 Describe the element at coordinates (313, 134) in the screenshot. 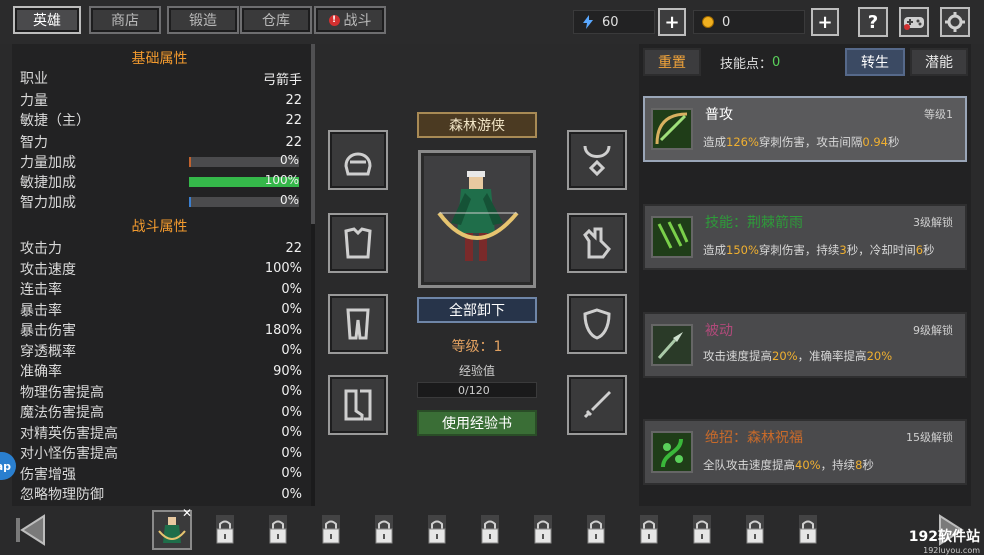

I see `attributes-scroll-thumb` at that location.